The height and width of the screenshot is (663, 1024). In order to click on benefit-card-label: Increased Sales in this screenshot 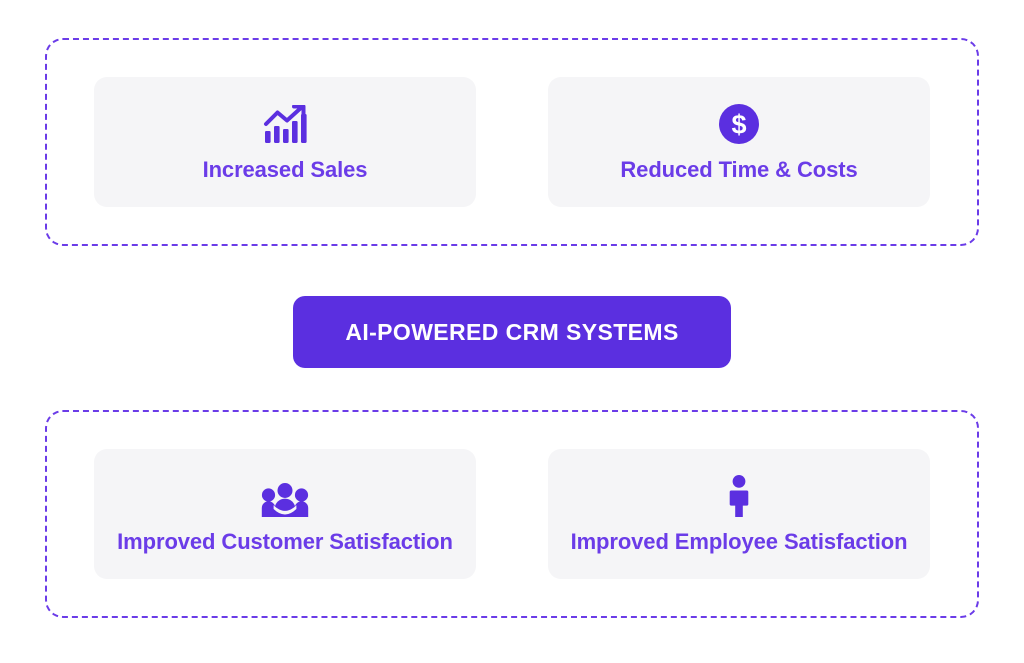, I will do `click(285, 169)`.